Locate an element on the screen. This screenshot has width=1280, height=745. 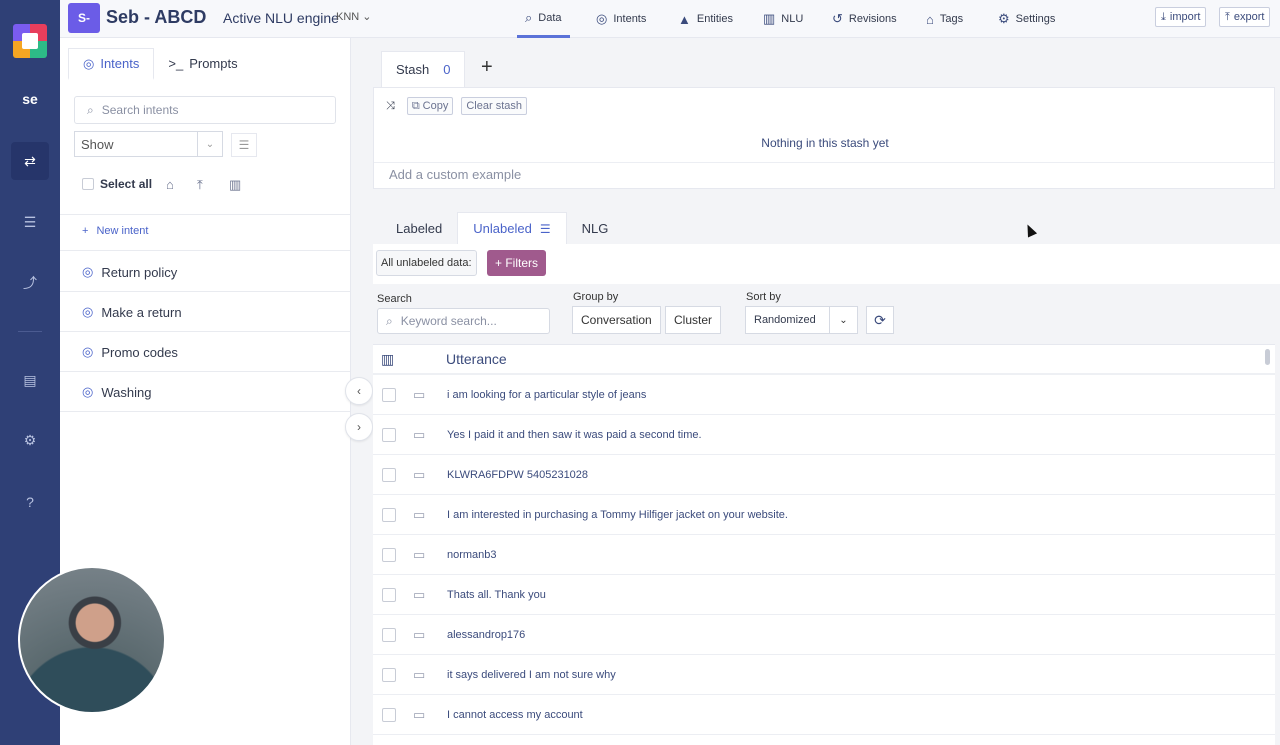
gear-icon: ⚙ is located at coordinates (1004, 18).